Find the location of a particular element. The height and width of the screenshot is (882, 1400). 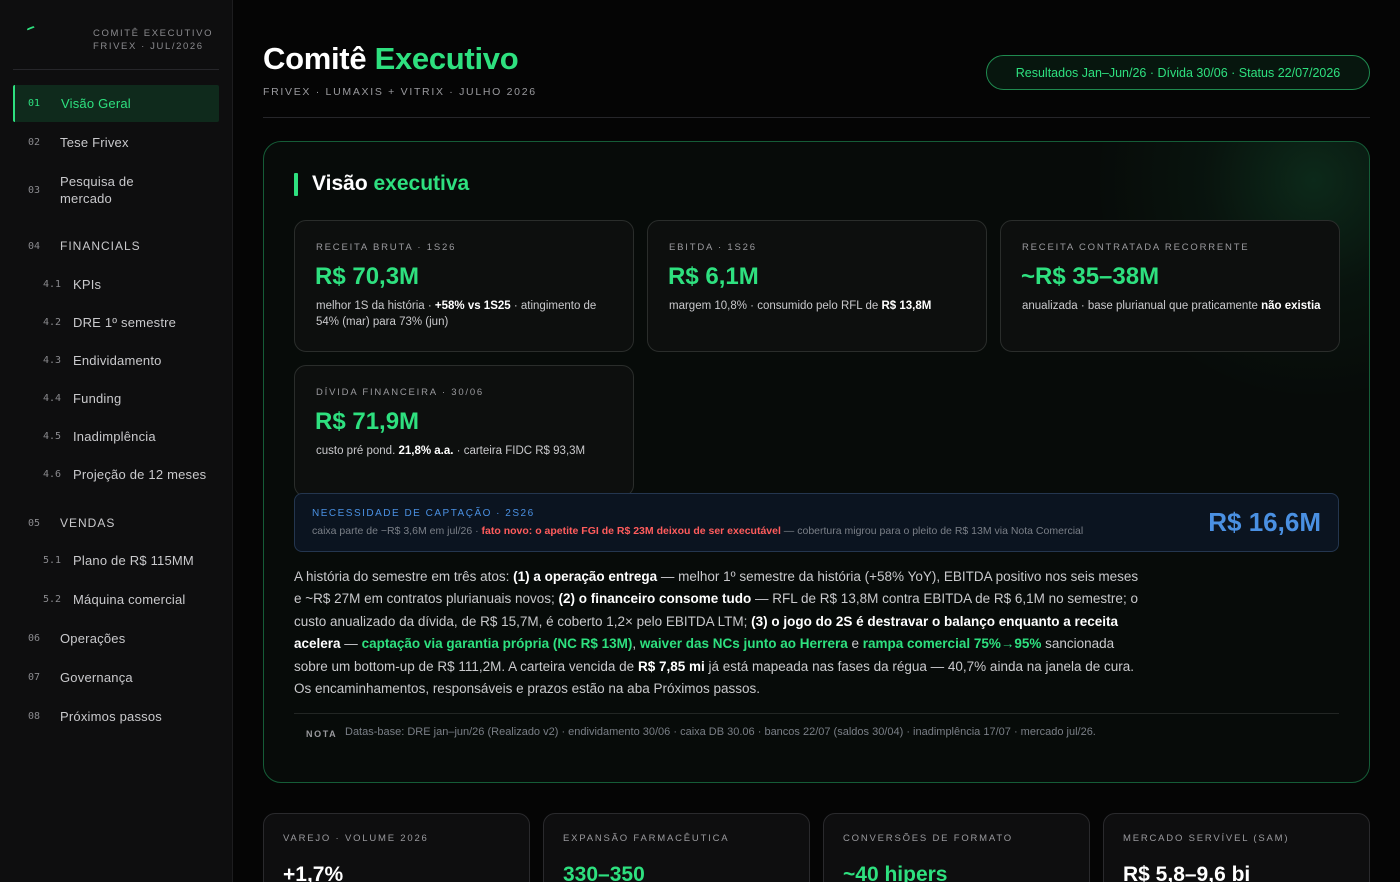

sidebar-item-endividamento: 4.3 Endividamento is located at coordinates (116, 360).